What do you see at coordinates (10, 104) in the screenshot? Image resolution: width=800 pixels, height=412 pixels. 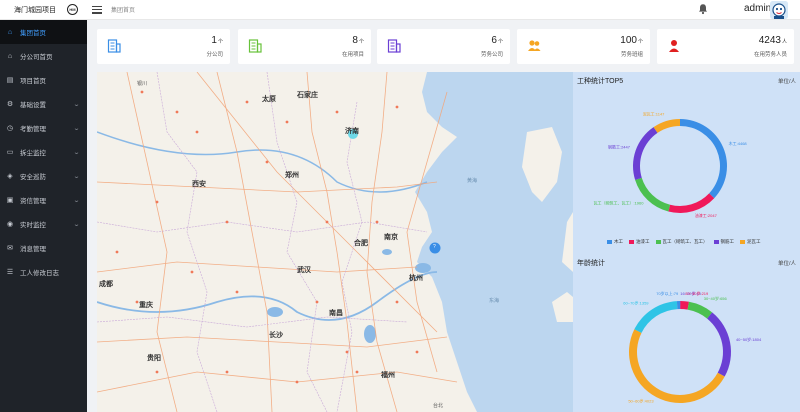 I see `gear-icon: ⚙` at bounding box center [10, 104].